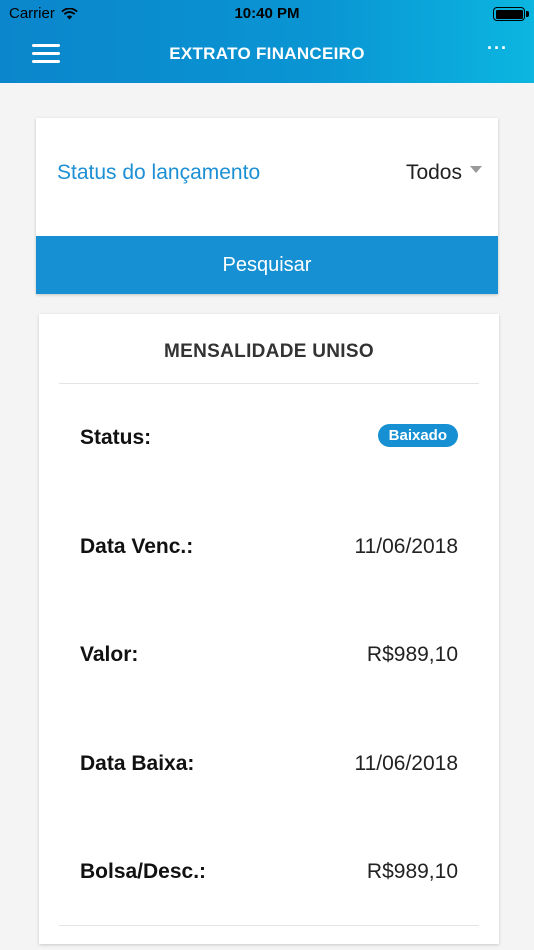 This screenshot has width=534, height=950. I want to click on app-header: Carrier 10:40 PM EXTRATO FINANCEIRO ···, so click(267, 41).